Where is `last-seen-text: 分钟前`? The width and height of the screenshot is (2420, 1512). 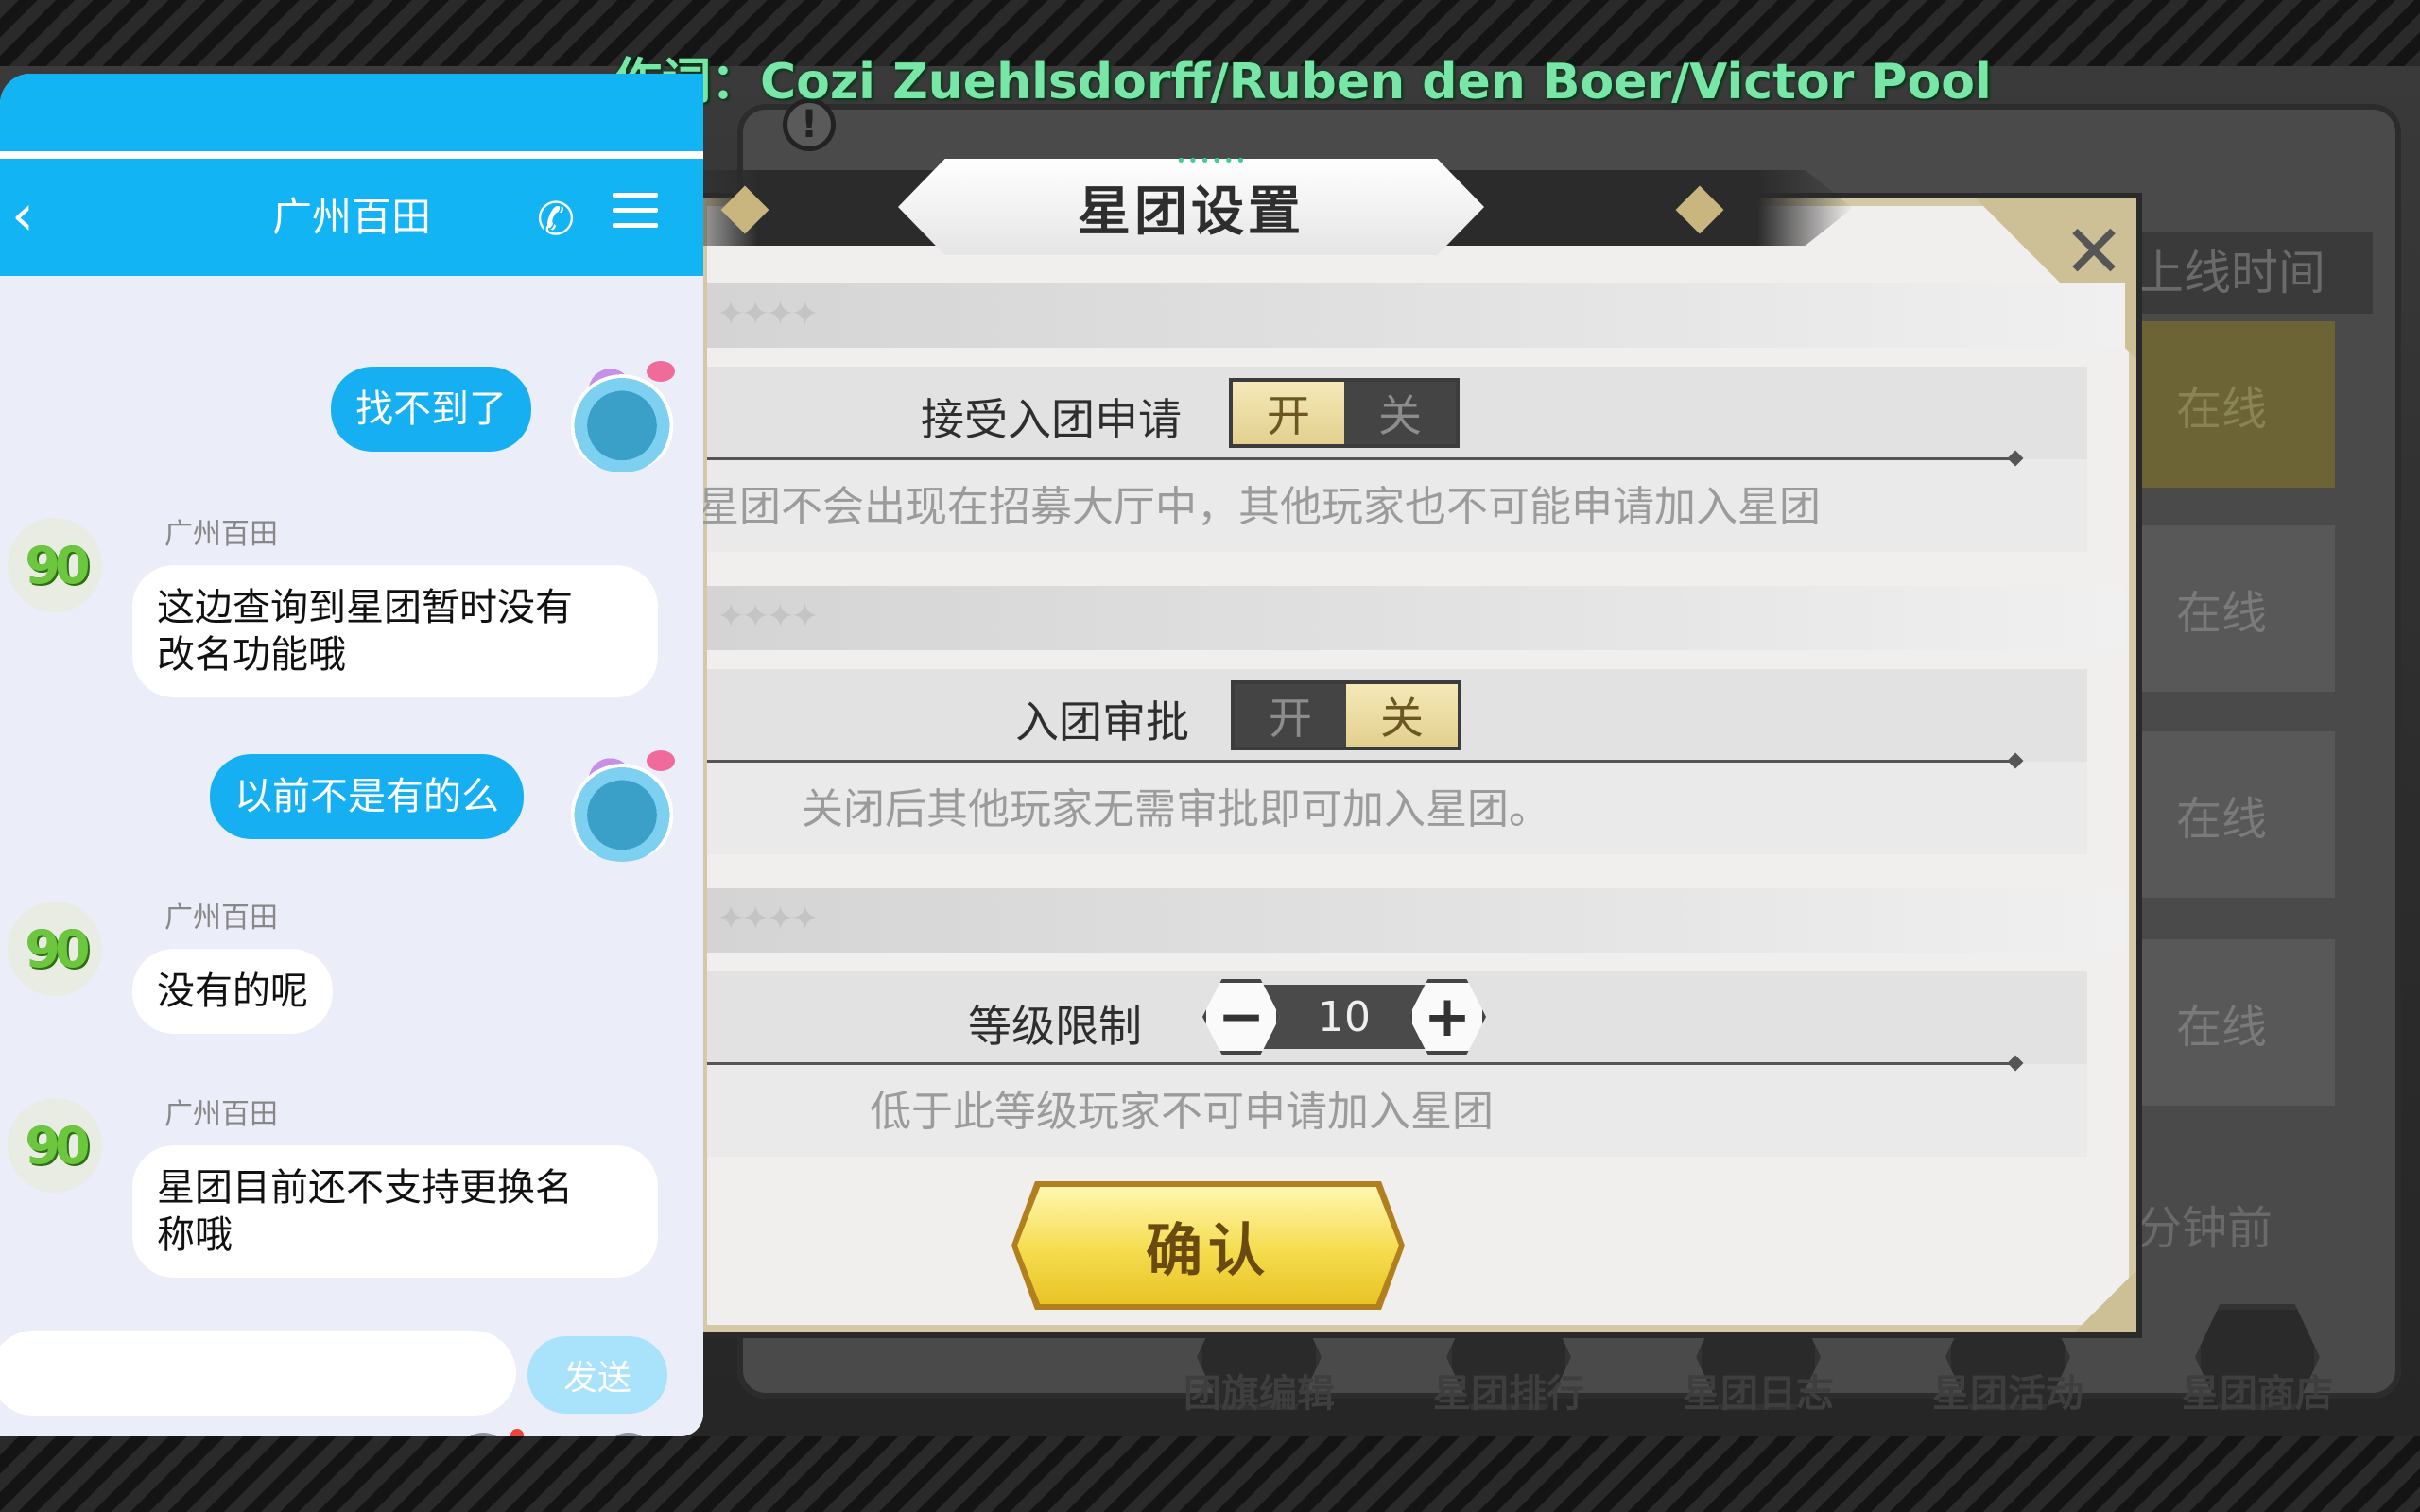
last-seen-text: 分钟前 is located at coordinates (2204, 1228).